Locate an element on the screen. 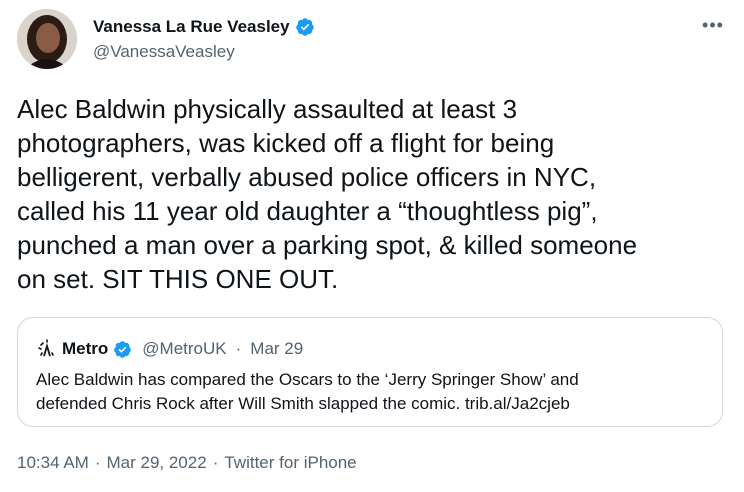  metro-logo-icon is located at coordinates (47, 349).